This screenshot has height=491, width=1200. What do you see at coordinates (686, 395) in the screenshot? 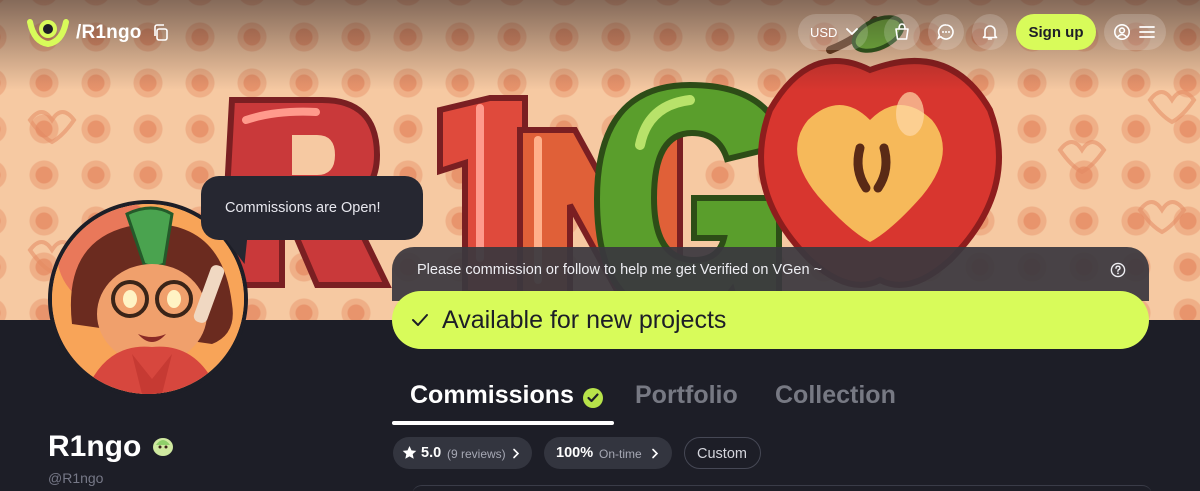
I see `tab-portfolio: Portfolio` at bounding box center [686, 395].